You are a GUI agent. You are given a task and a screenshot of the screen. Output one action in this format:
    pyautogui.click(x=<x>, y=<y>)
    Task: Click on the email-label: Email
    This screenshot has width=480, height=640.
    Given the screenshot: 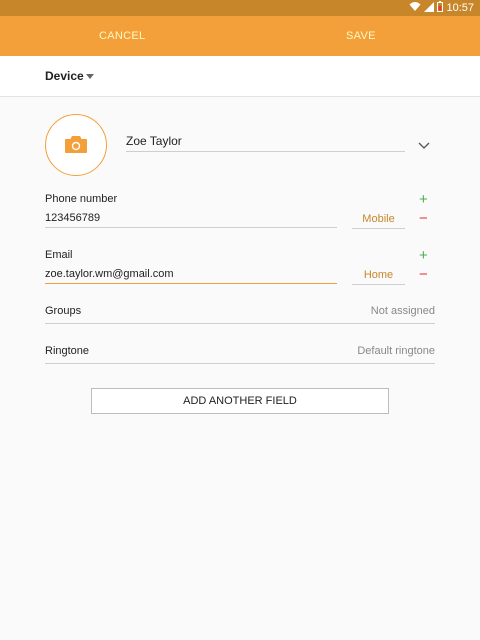 What is the action you would take?
    pyautogui.click(x=59, y=255)
    